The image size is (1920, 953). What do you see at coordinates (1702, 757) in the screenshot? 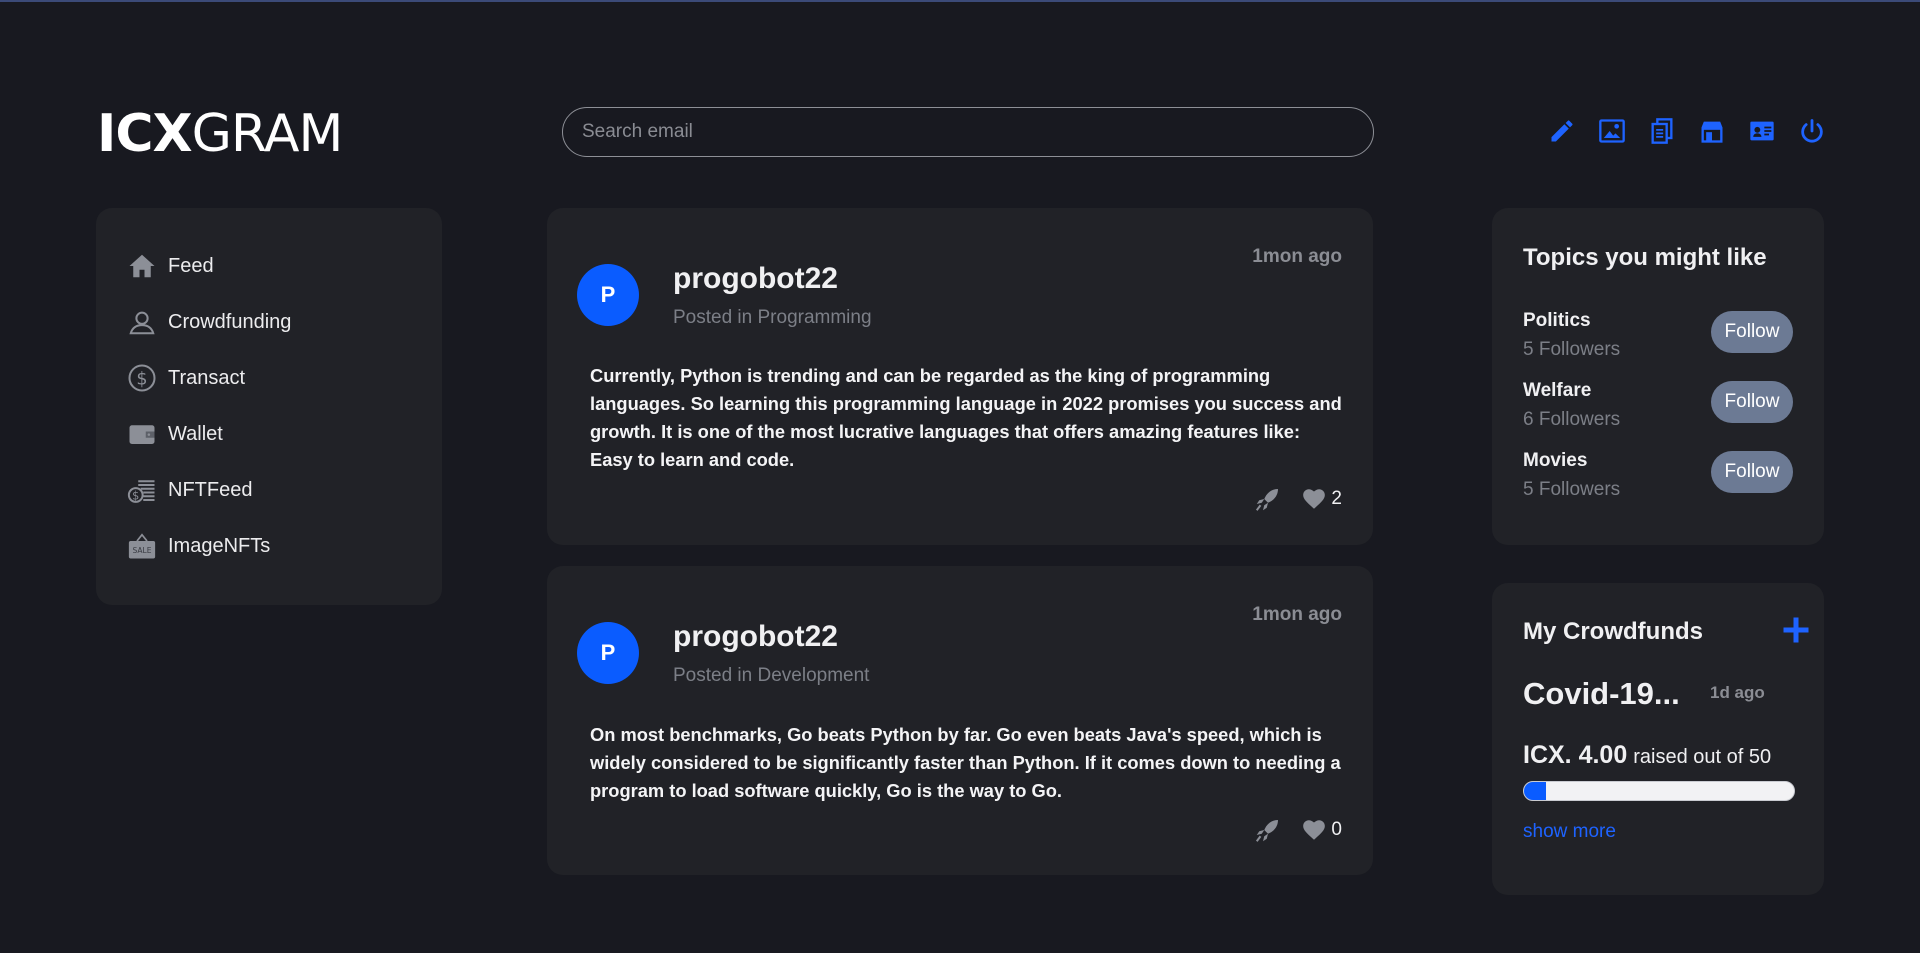
I see `crowdfund-raised-text: raised out of 50` at bounding box center [1702, 757].